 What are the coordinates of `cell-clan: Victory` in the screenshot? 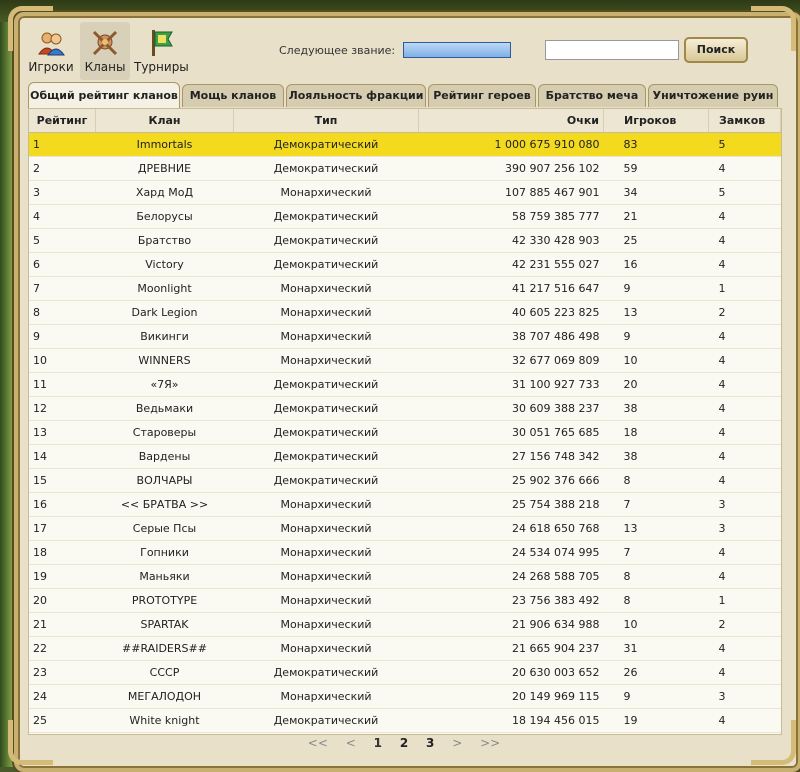 It's located at (164, 264).